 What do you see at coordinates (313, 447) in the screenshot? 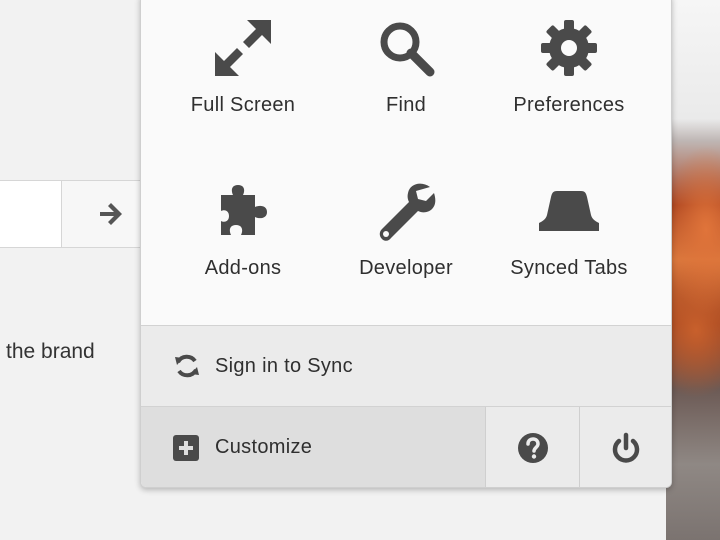
I see `customize-button: Customize` at bounding box center [313, 447].